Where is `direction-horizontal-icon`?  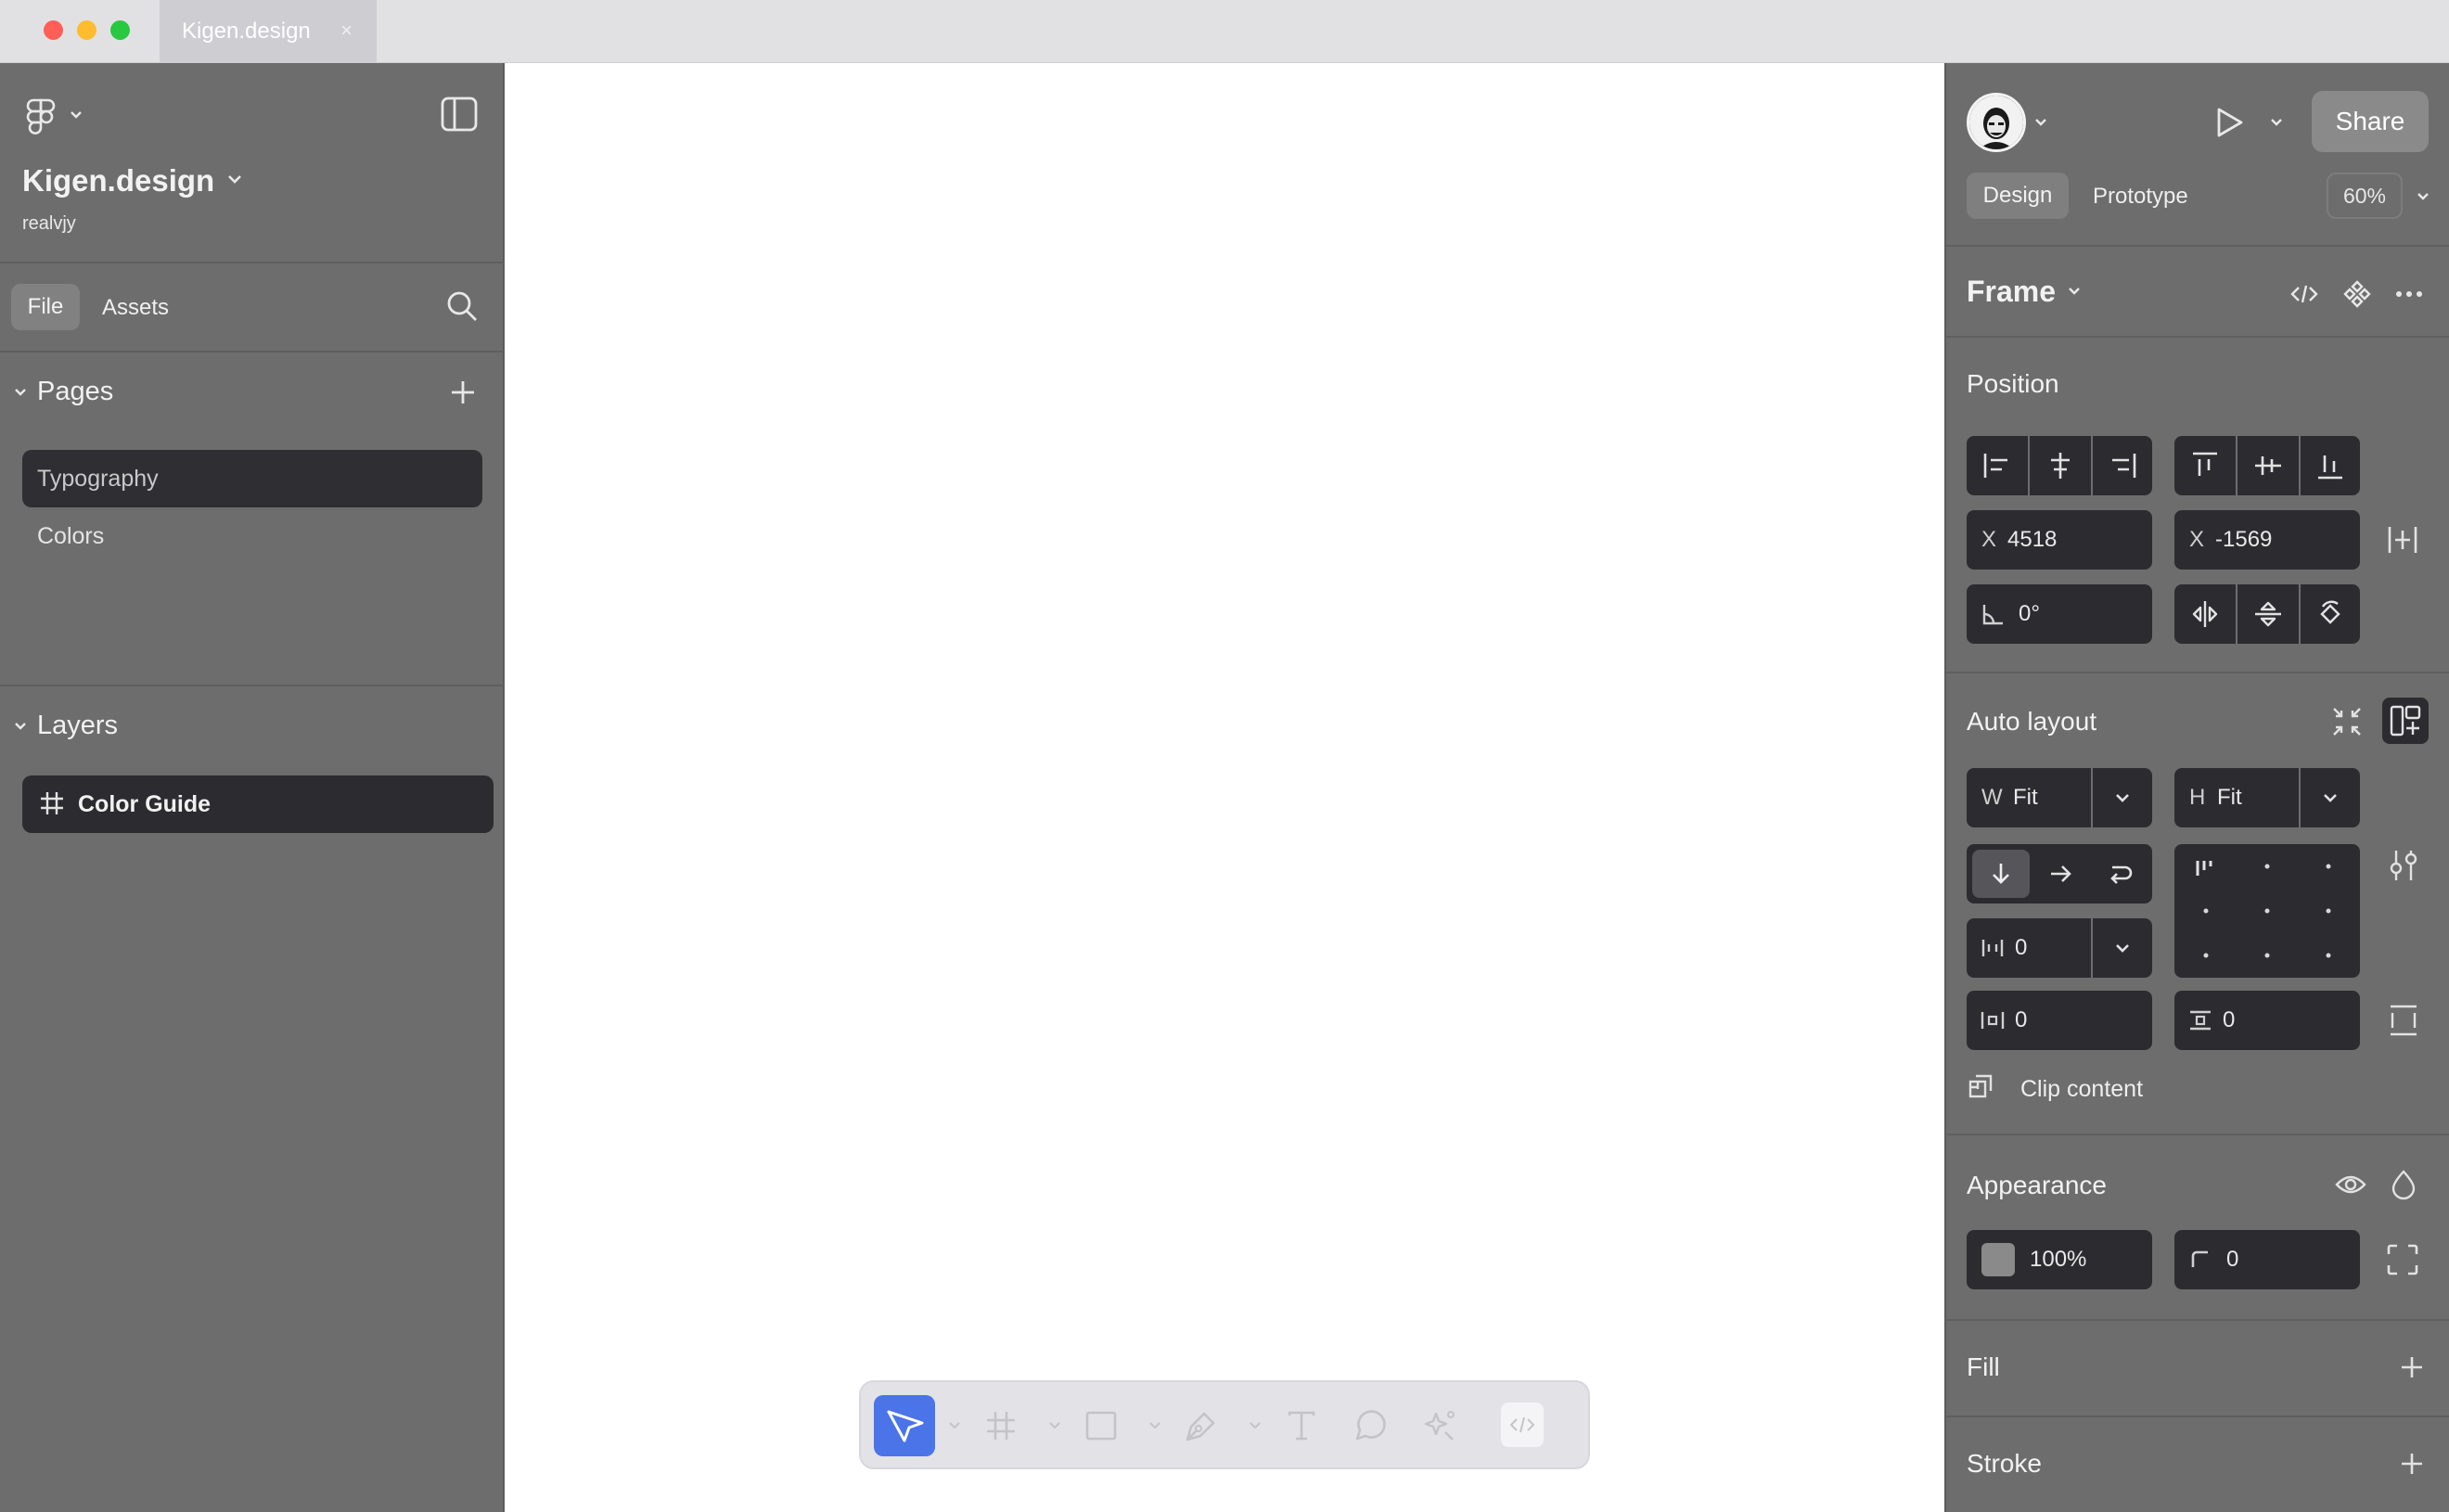
direction-horizontal-icon is located at coordinates (2061, 873).